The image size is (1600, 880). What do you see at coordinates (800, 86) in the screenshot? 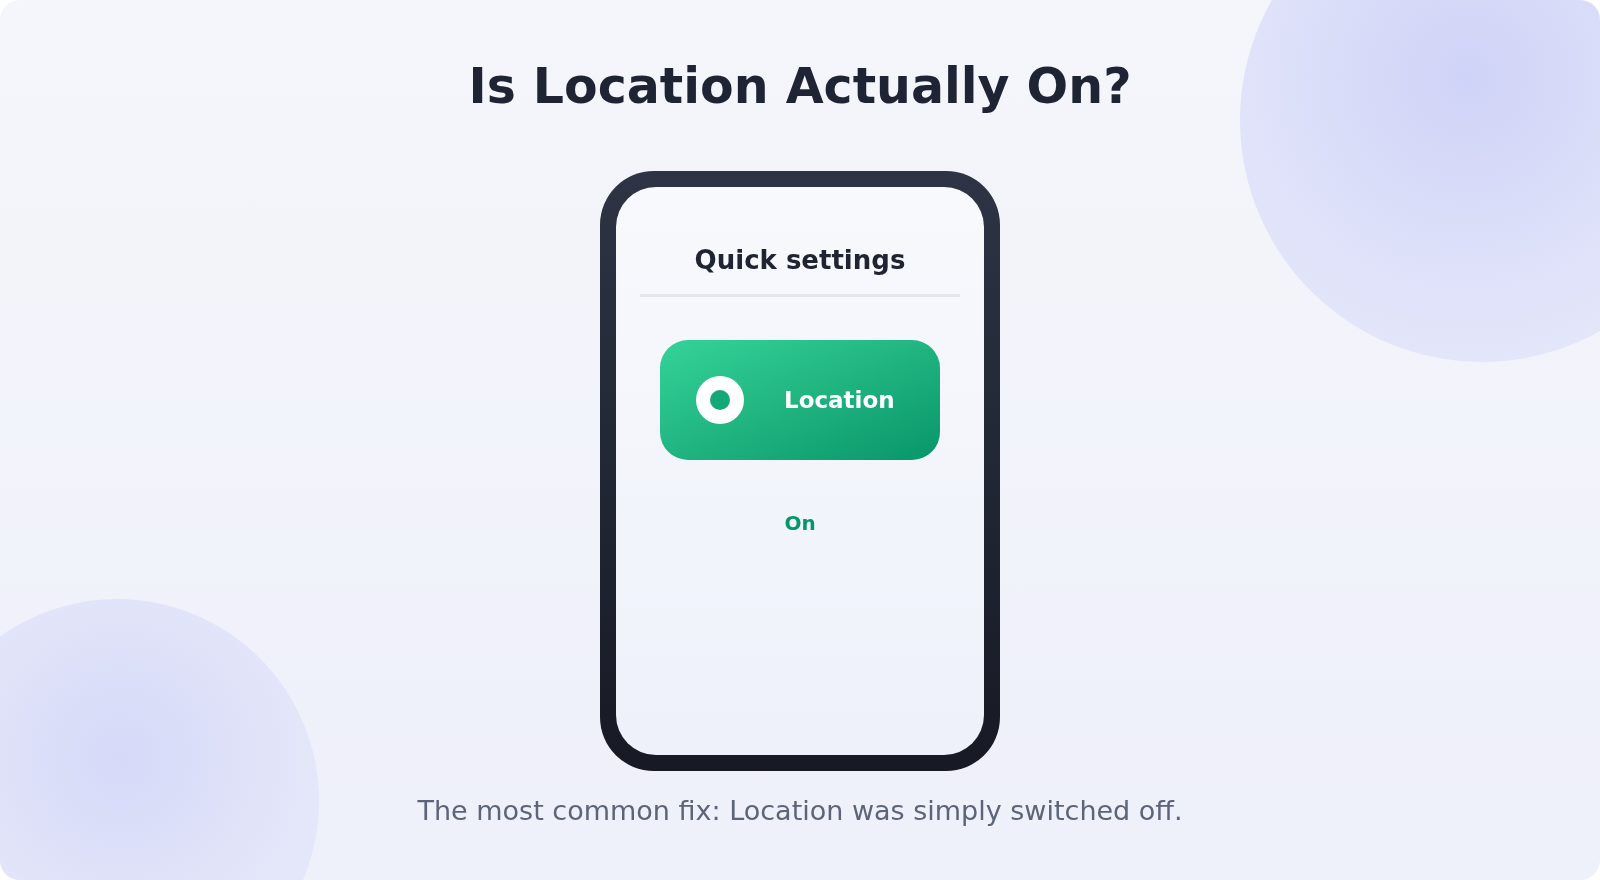
I see `page-title: Is Location Actually On?` at bounding box center [800, 86].